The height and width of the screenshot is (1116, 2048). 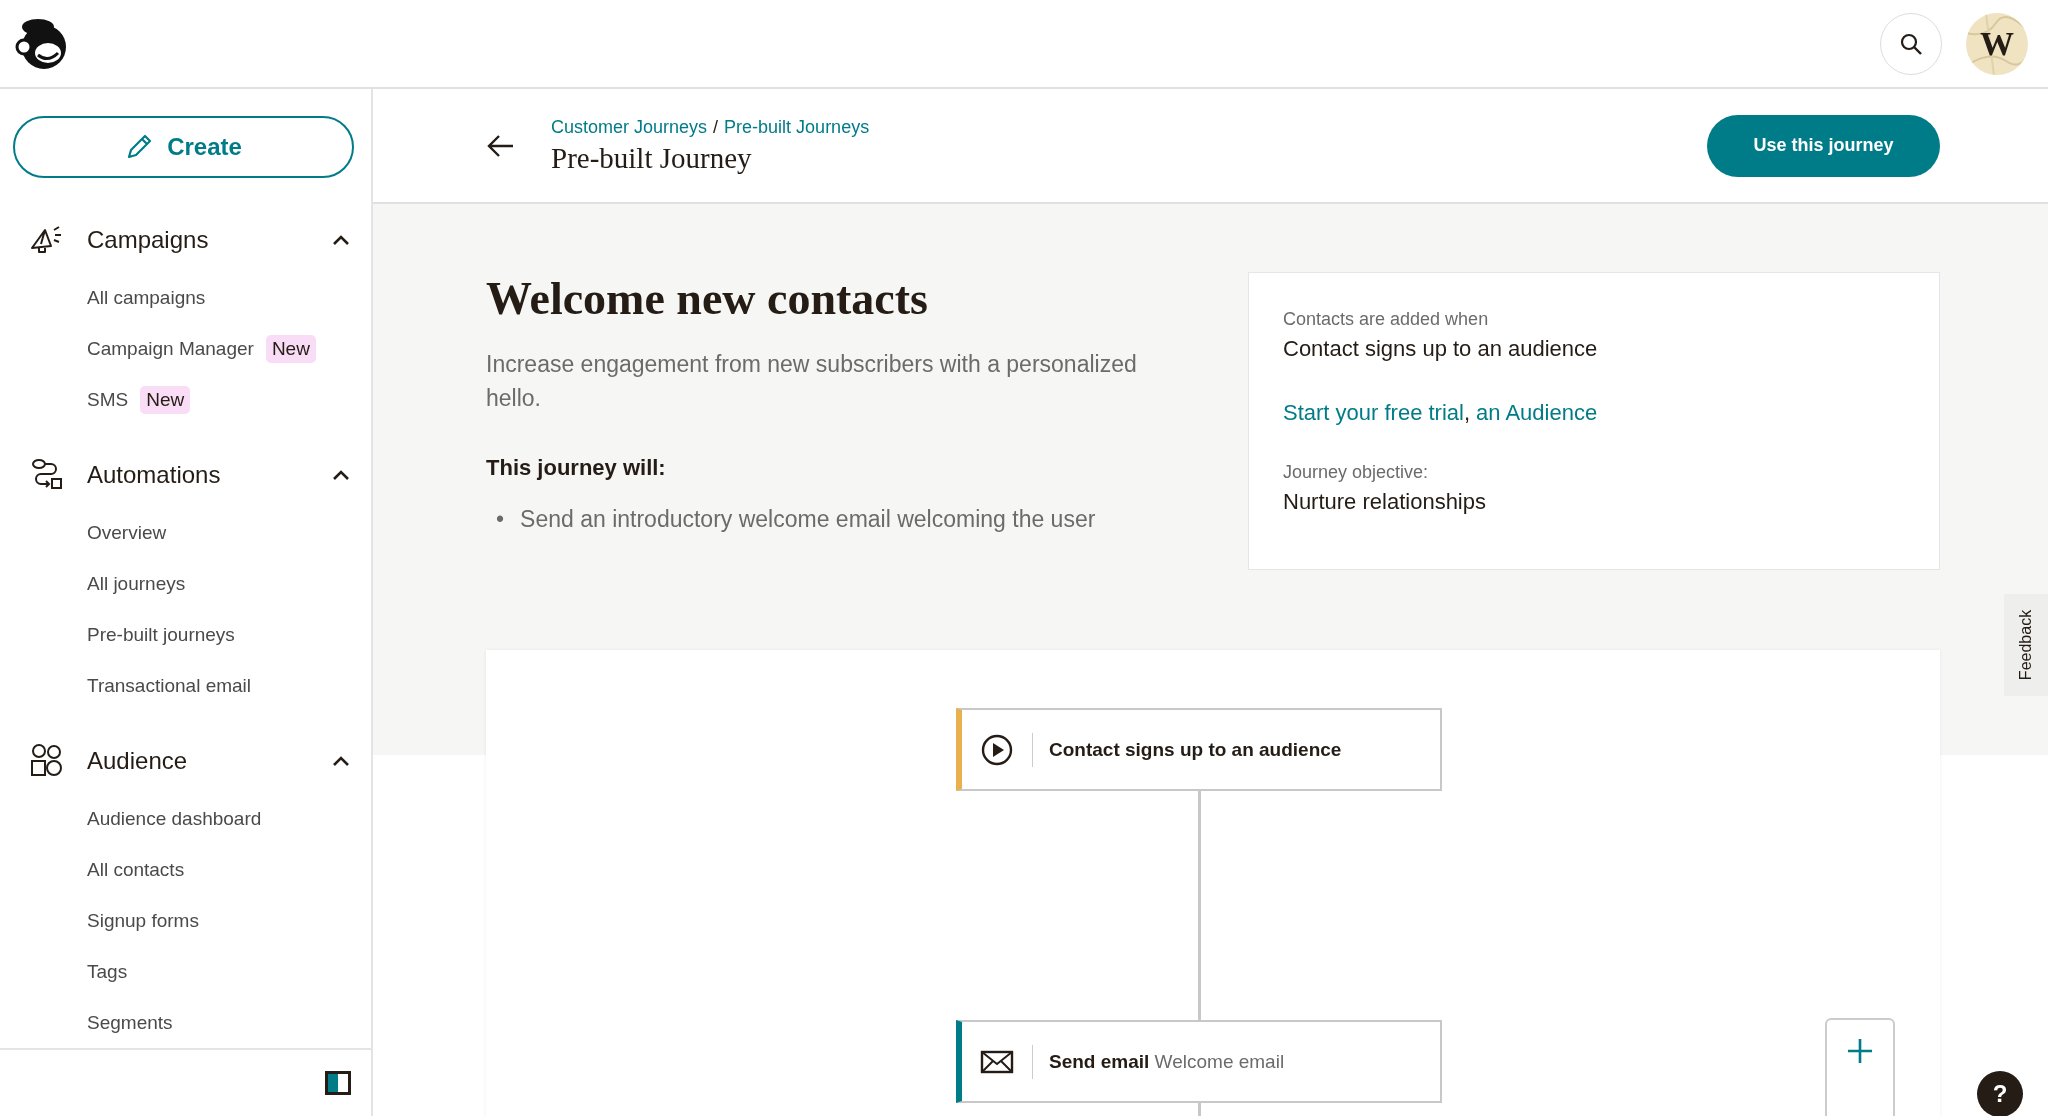 What do you see at coordinates (1911, 43) in the screenshot?
I see `search-icon` at bounding box center [1911, 43].